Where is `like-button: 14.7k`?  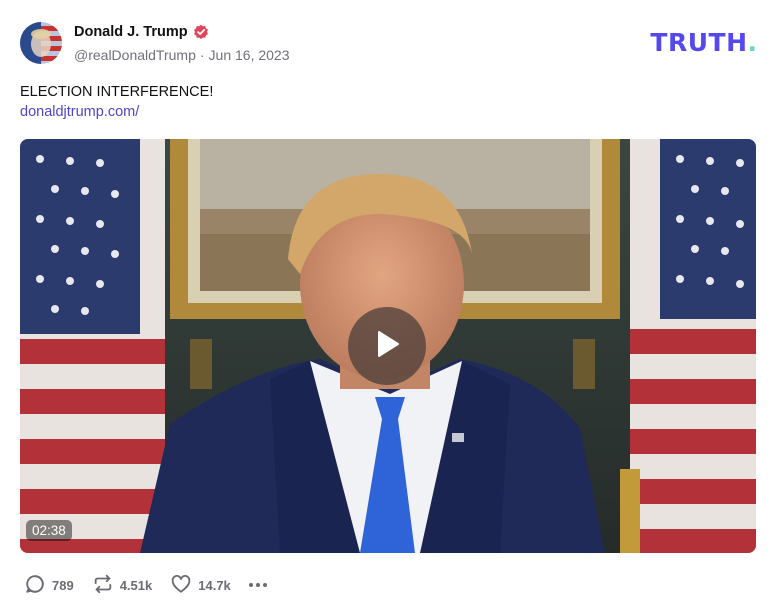 like-button: 14.7k is located at coordinates (200, 585).